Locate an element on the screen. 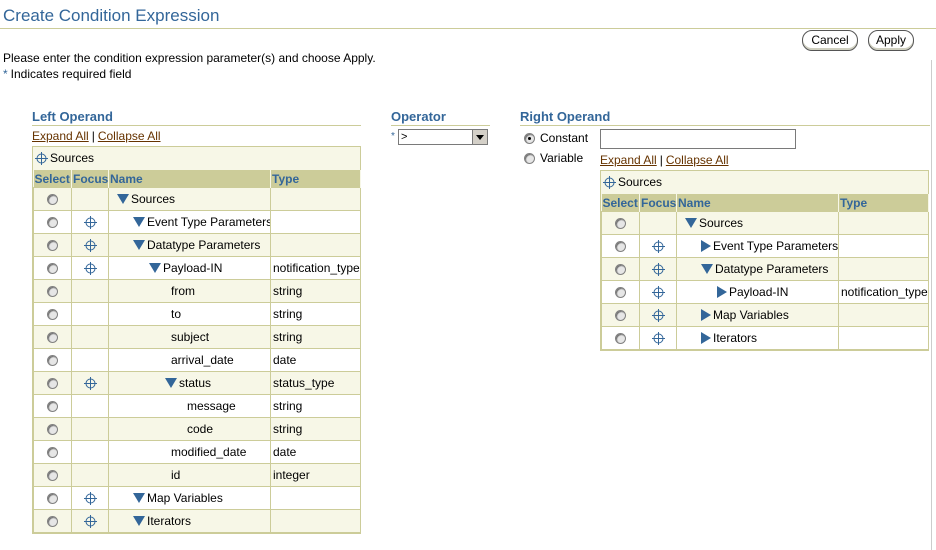 The width and height of the screenshot is (936, 550). cancel-button: Cancel is located at coordinates (830, 40).